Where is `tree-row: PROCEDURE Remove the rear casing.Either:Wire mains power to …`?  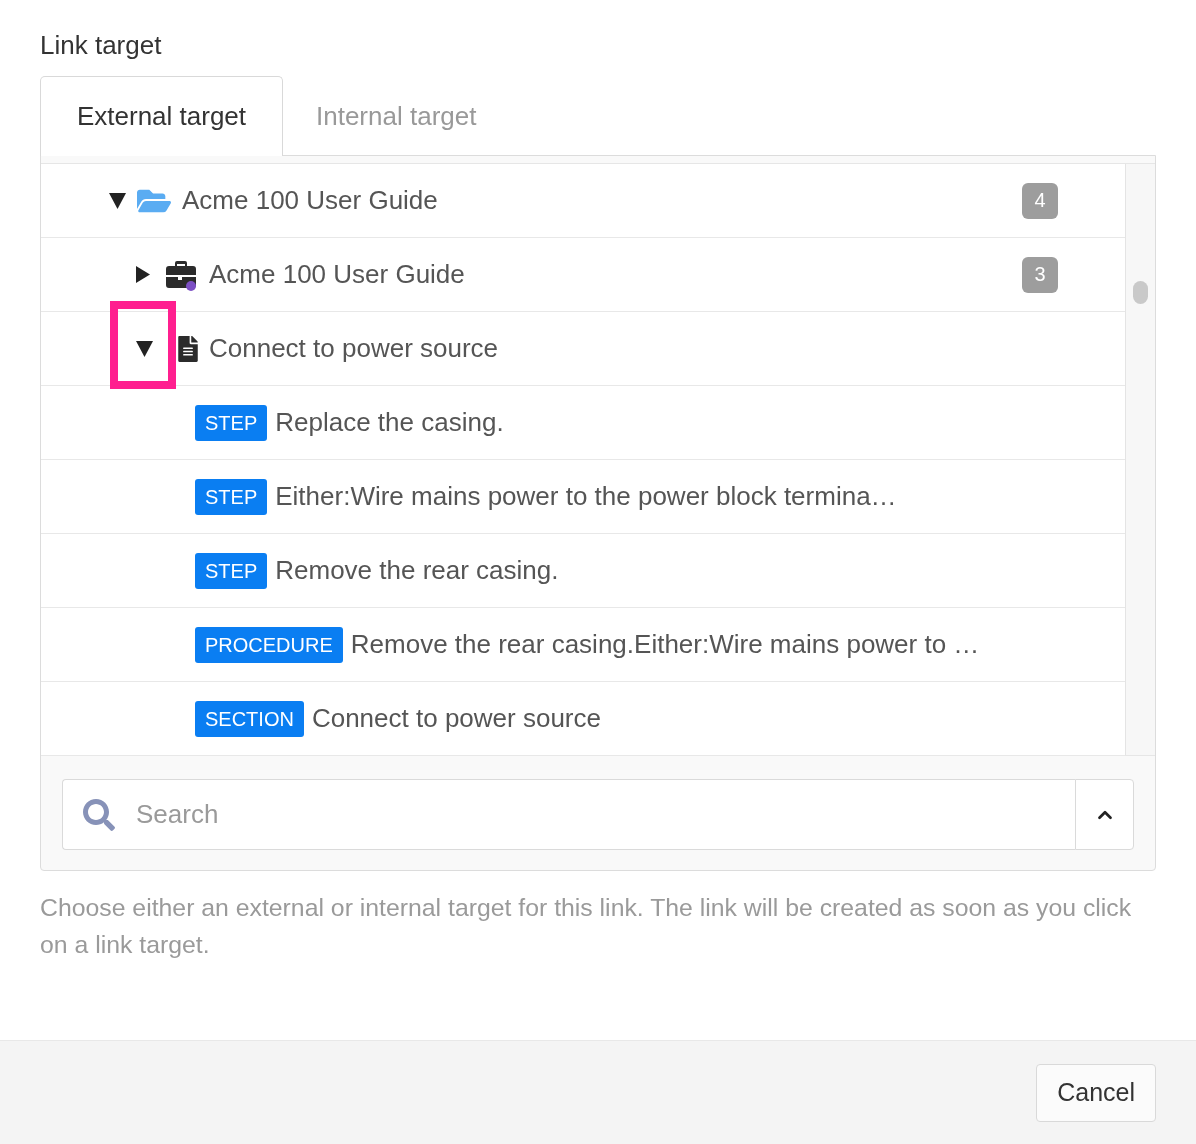 tree-row: PROCEDURE Remove the rear casing.Either:Wire mains power to … is located at coordinates (583, 645).